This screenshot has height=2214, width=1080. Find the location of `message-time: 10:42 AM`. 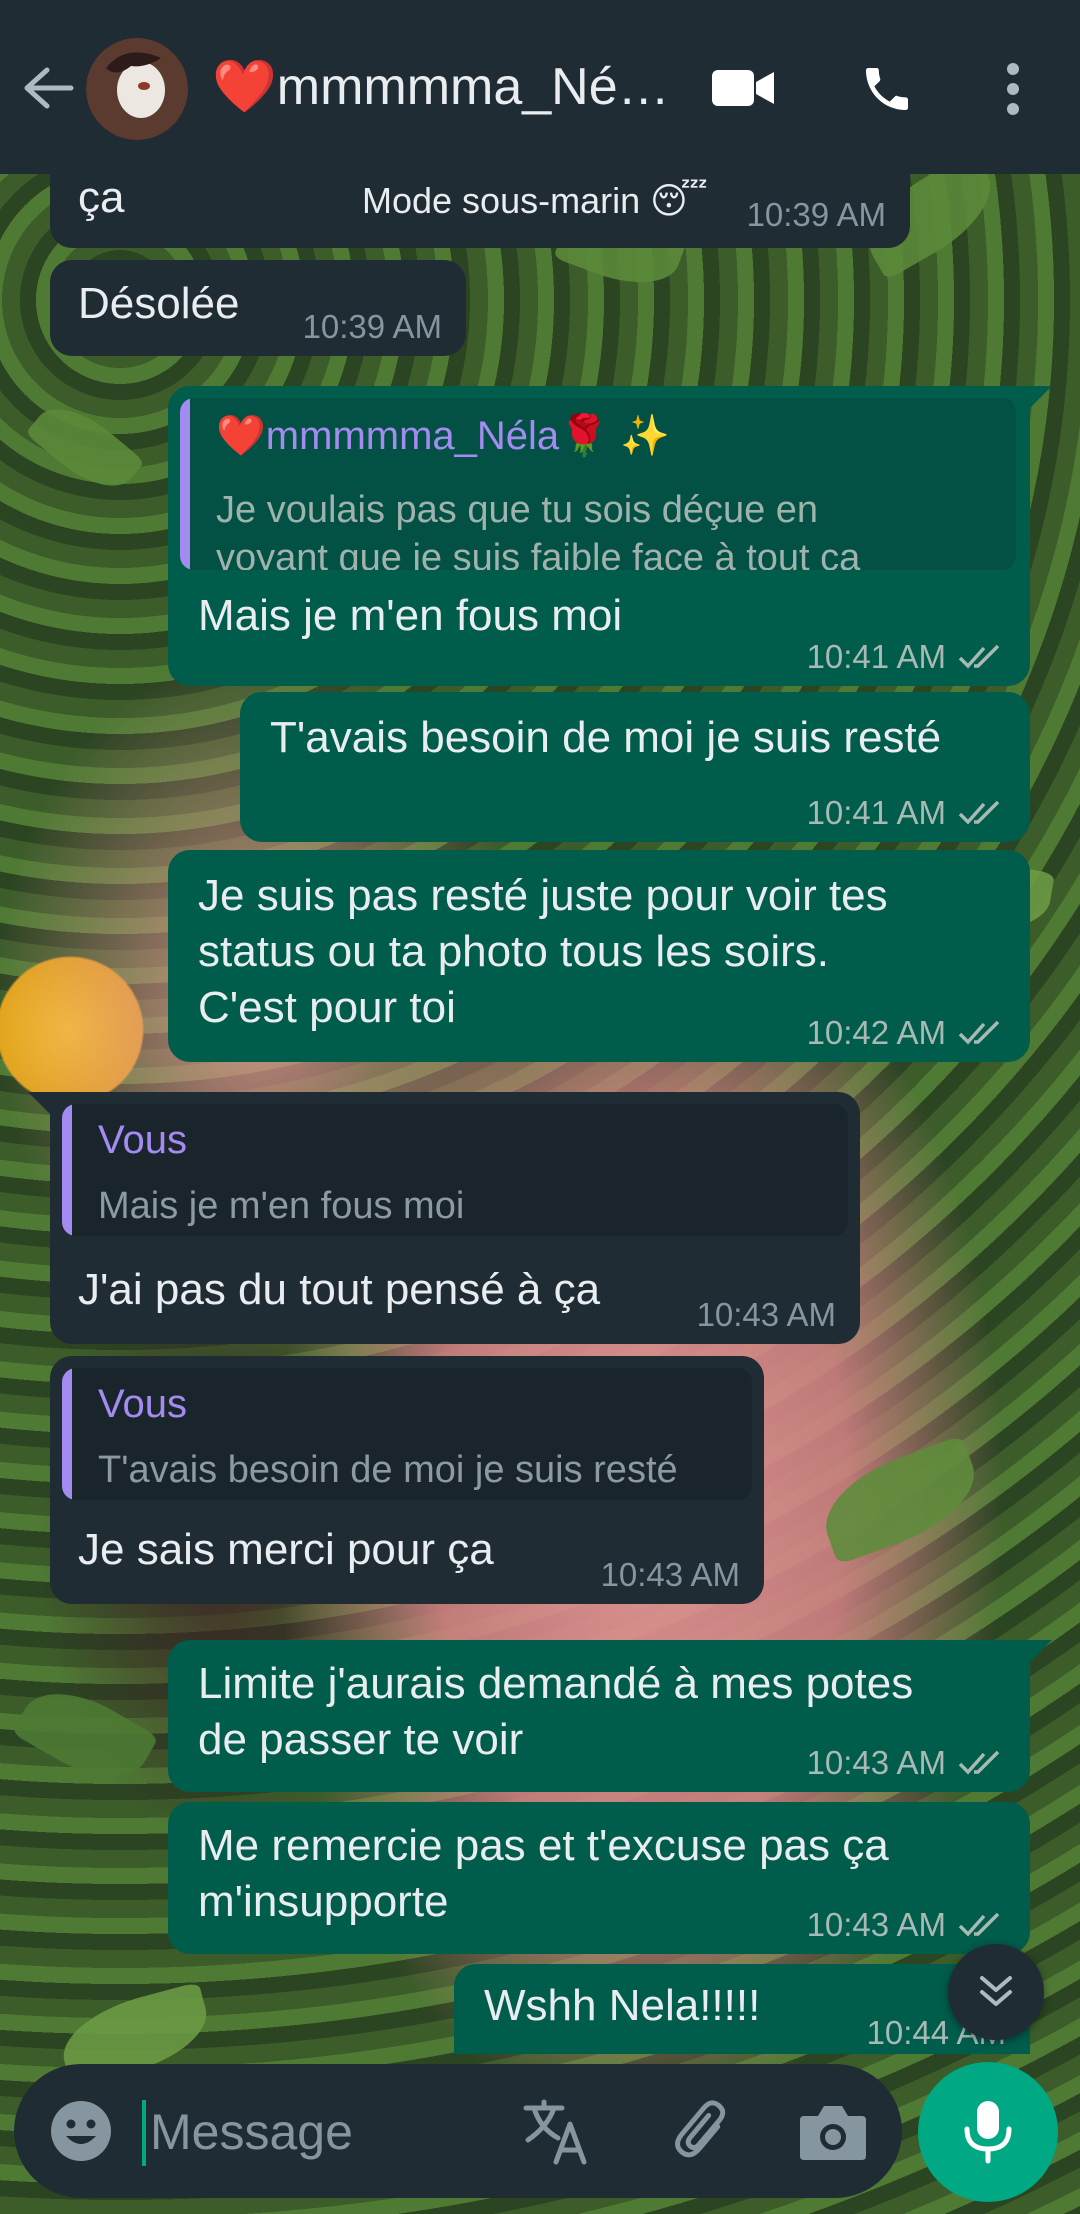

message-time: 10:42 AM is located at coordinates (906, 1033).